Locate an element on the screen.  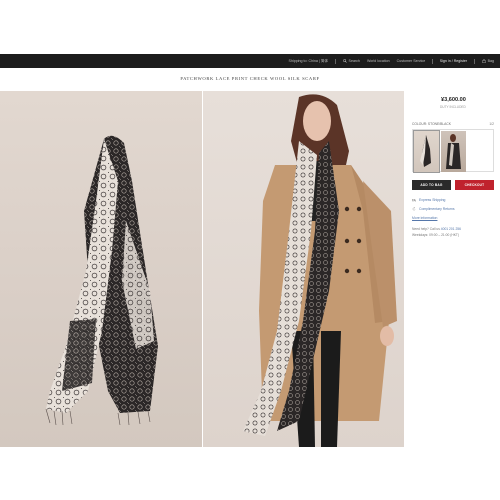
search-button: Search is located at coordinates (351, 61).